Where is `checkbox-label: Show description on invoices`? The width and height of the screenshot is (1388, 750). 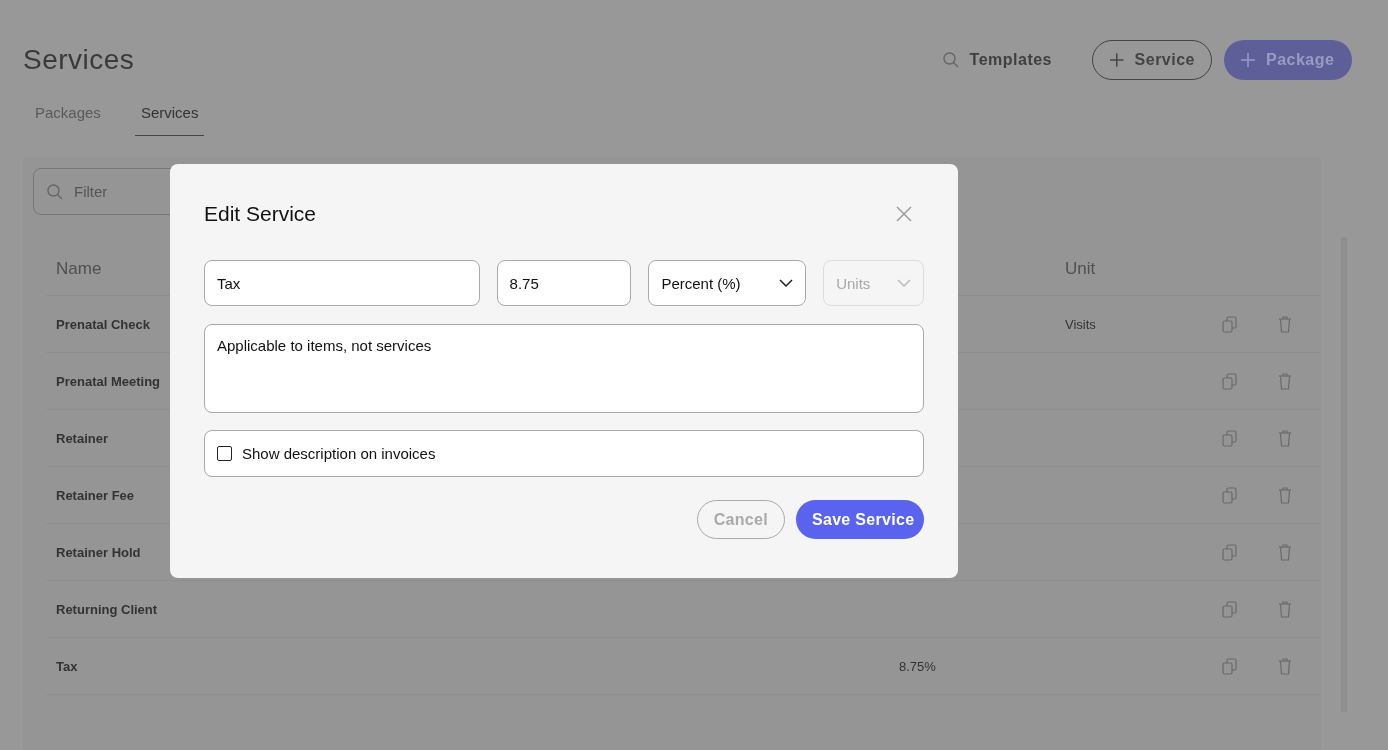 checkbox-label: Show description on invoices is located at coordinates (339, 453).